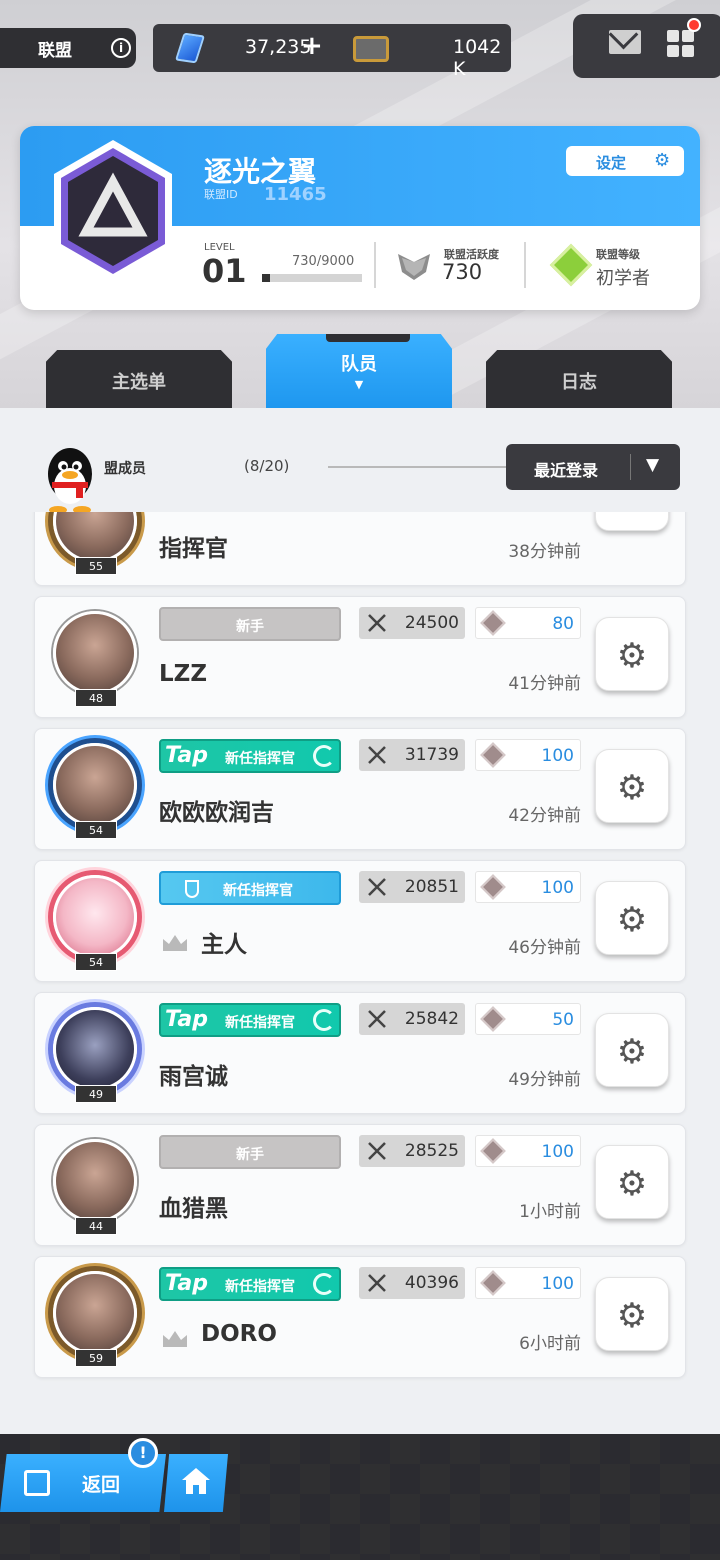  What do you see at coordinates (139, 379) in the screenshot?
I see `tab-main-menu: 主选单` at bounding box center [139, 379].